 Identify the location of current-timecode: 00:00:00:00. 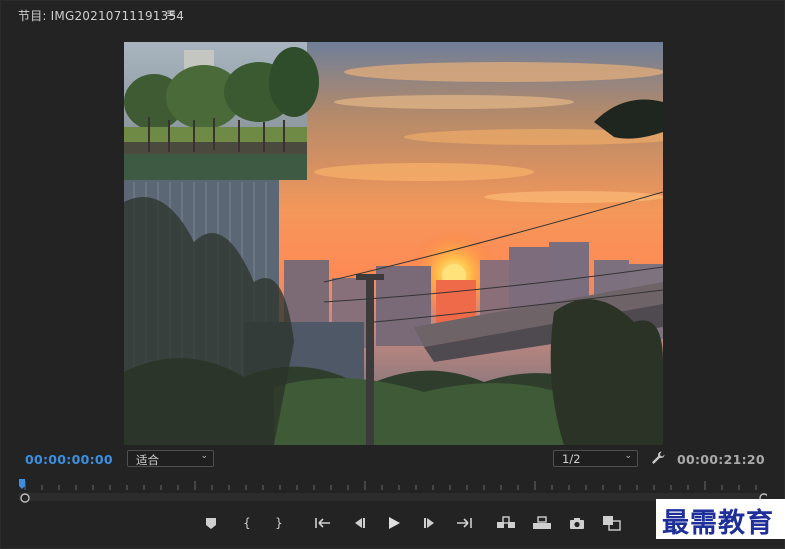
(69, 459).